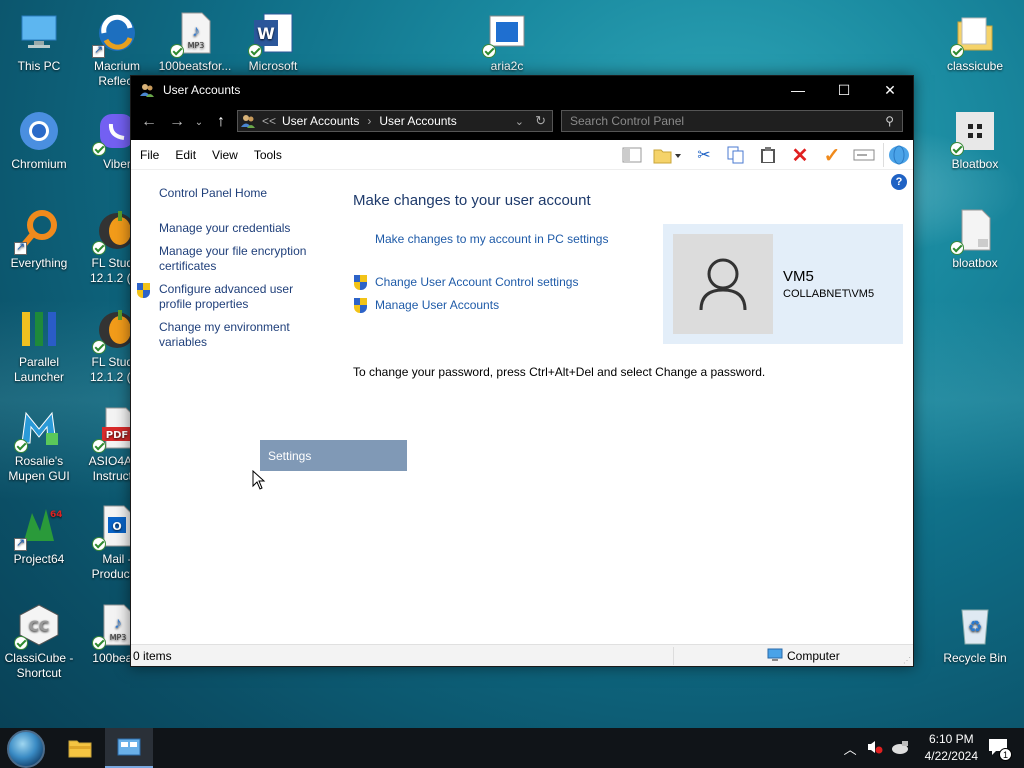 The height and width of the screenshot is (768, 1024). Describe the element at coordinates (1005, 754) in the screenshot. I see `notification-count-badge: 1` at that location.